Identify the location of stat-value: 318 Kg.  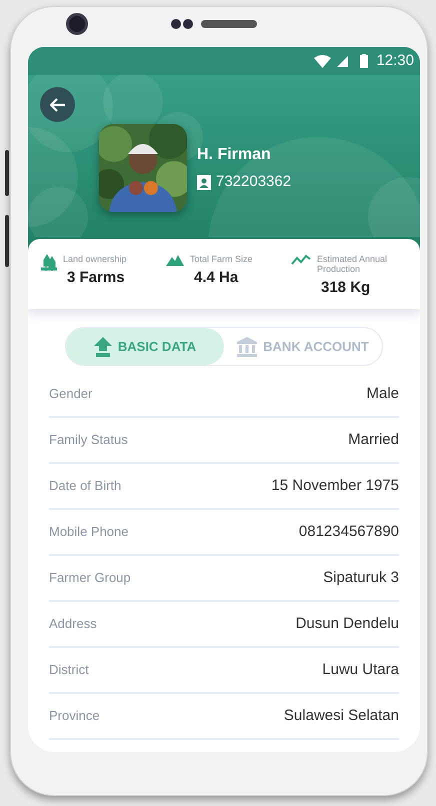
(346, 288).